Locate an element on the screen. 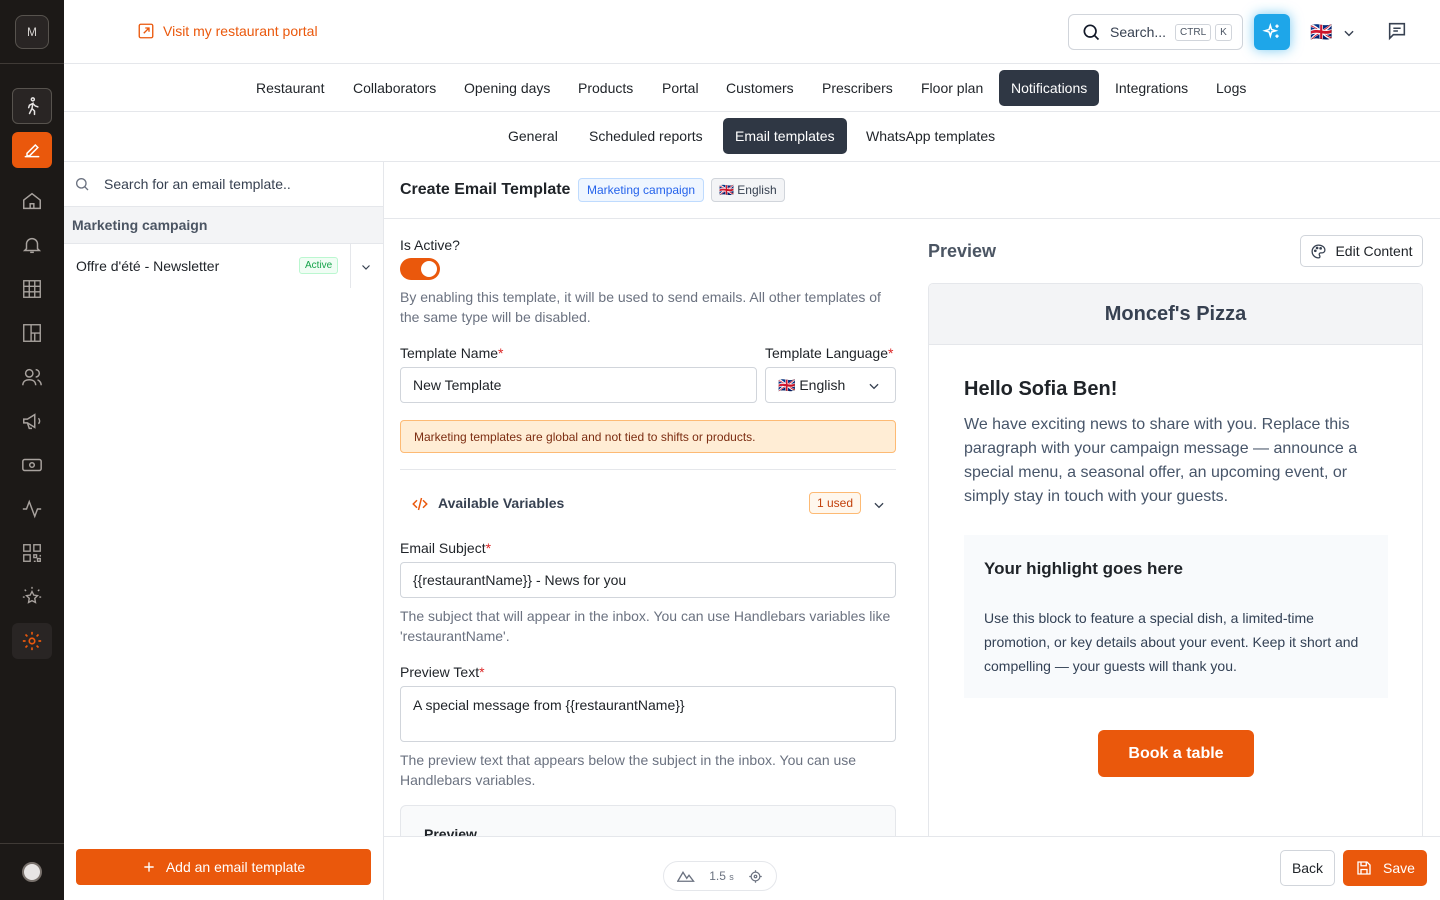 This screenshot has height=900, width=1440. tab-notifications: Notifications is located at coordinates (1049, 88).